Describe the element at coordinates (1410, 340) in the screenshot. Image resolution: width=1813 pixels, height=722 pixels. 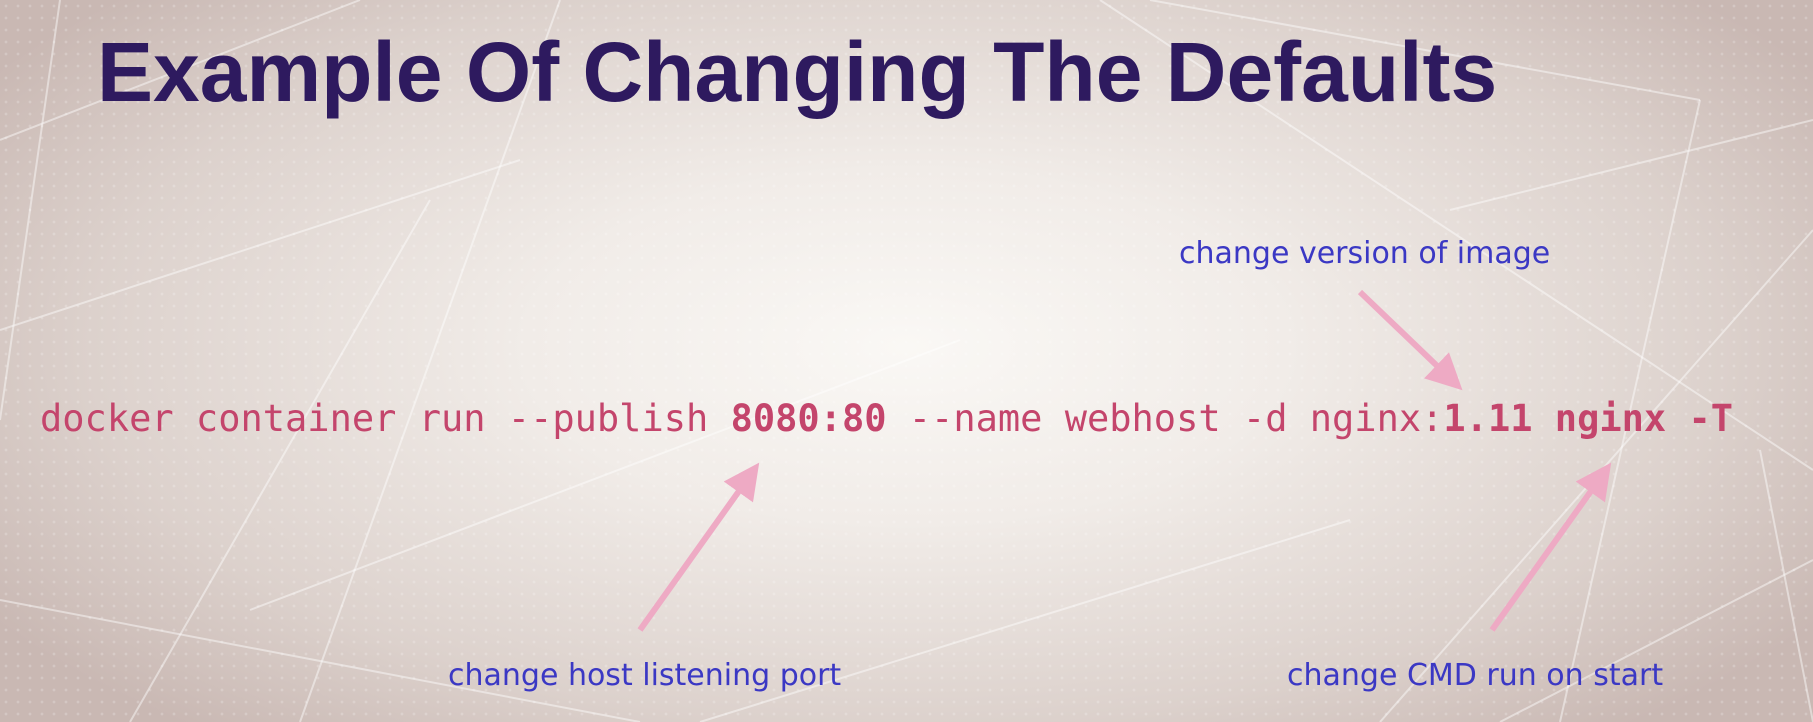
I see `arrow-to-version` at that location.